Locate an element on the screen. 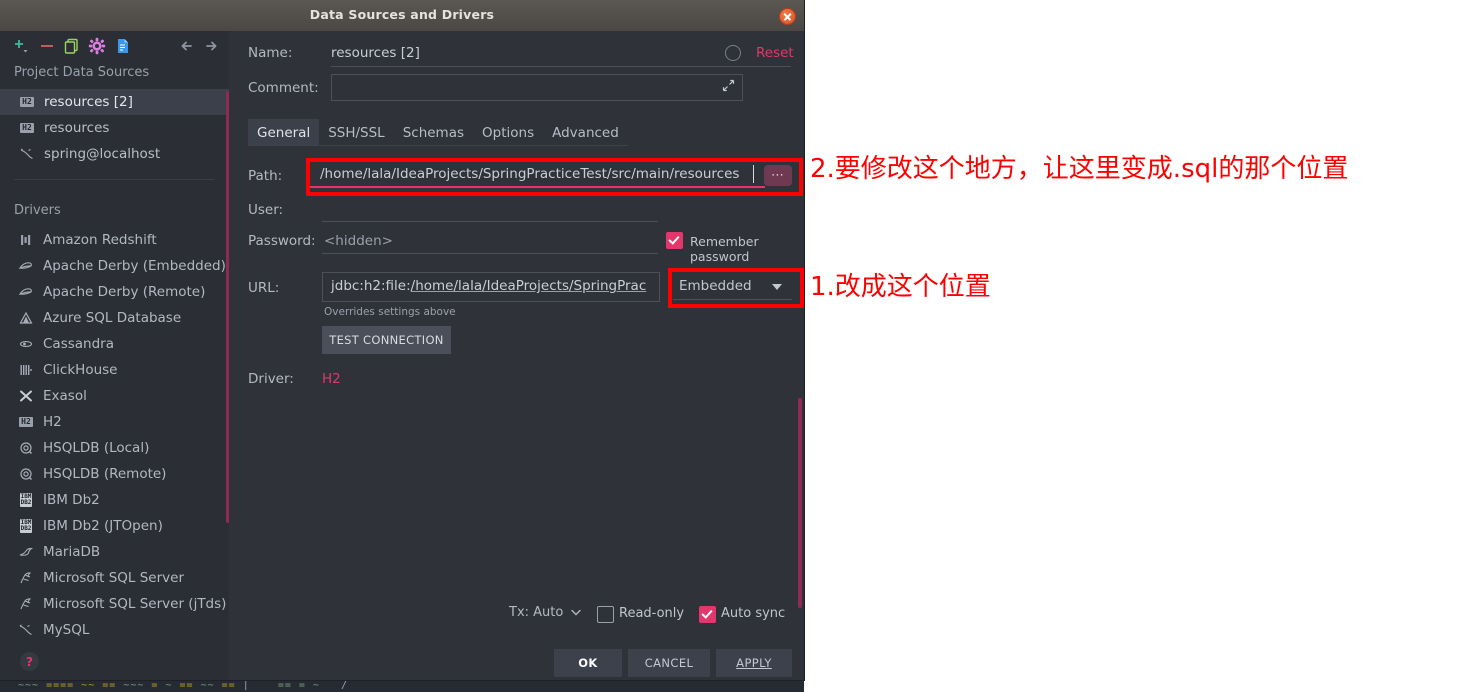  reset-button: Reset is located at coordinates (775, 53).